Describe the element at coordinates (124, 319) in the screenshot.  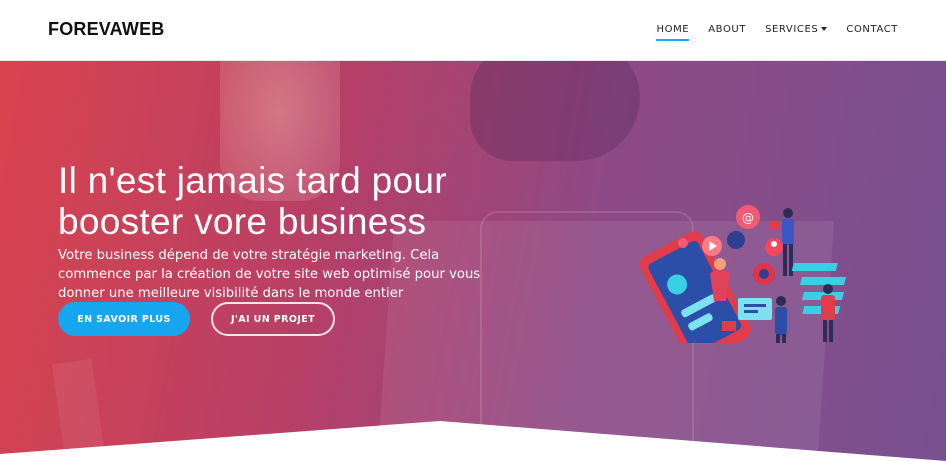
I see `learn-more-button: EN SAVOIR PLUS` at that location.